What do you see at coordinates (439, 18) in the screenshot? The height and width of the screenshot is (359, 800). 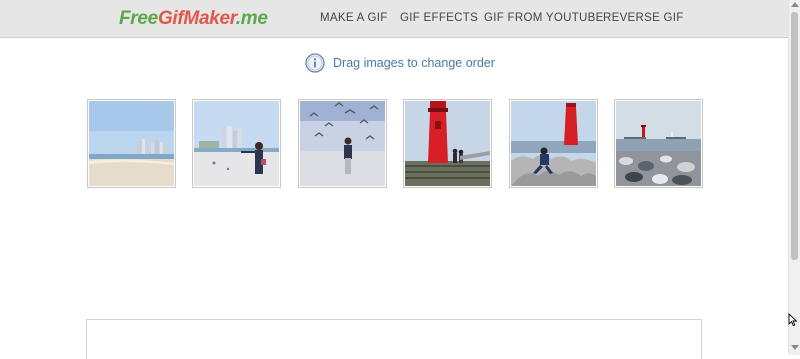 I see `nav-gif-effects: GIF EFFECTS` at bounding box center [439, 18].